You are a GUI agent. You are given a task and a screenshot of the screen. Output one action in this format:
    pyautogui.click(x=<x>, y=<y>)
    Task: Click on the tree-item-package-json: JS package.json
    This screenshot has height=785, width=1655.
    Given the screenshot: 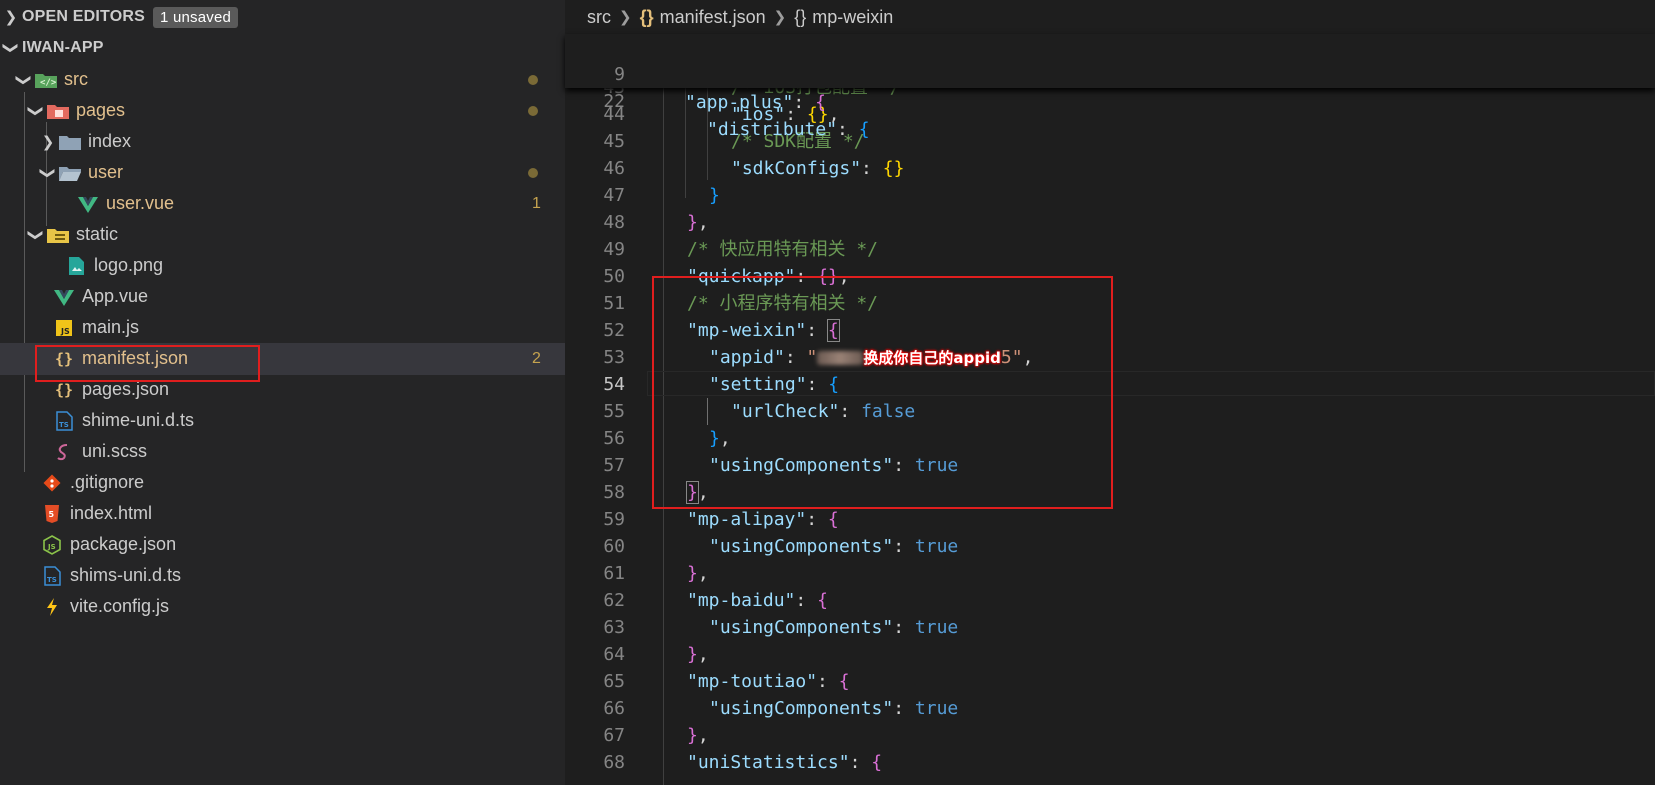 What is the action you would take?
    pyautogui.click(x=282, y=545)
    